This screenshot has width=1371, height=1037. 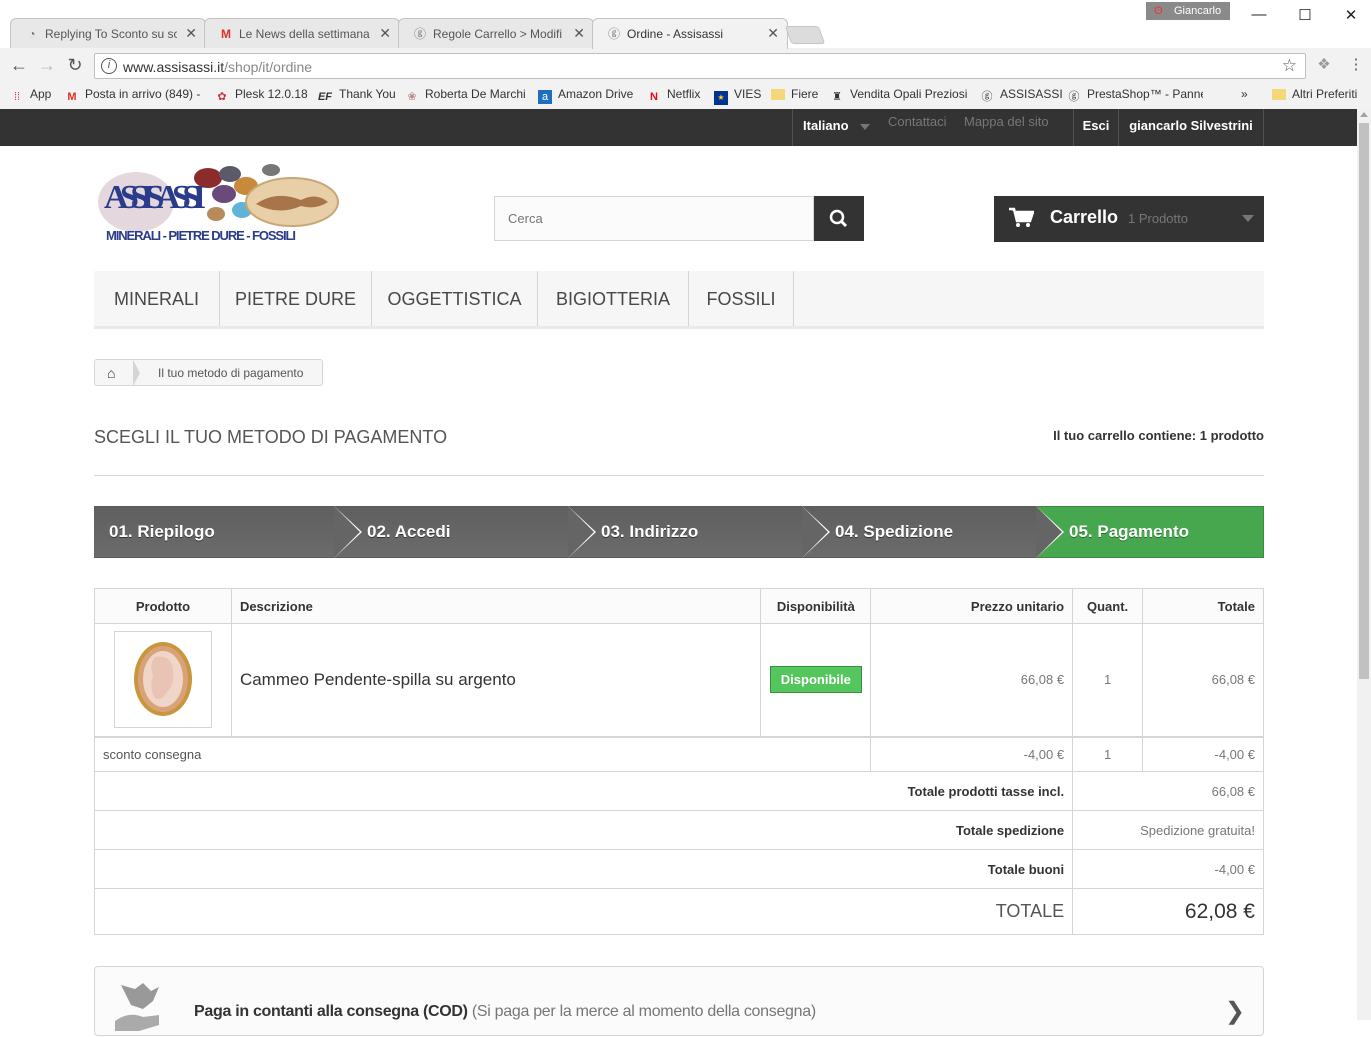 What do you see at coordinates (1351, 15) in the screenshot?
I see `close-window-icon: ✕` at bounding box center [1351, 15].